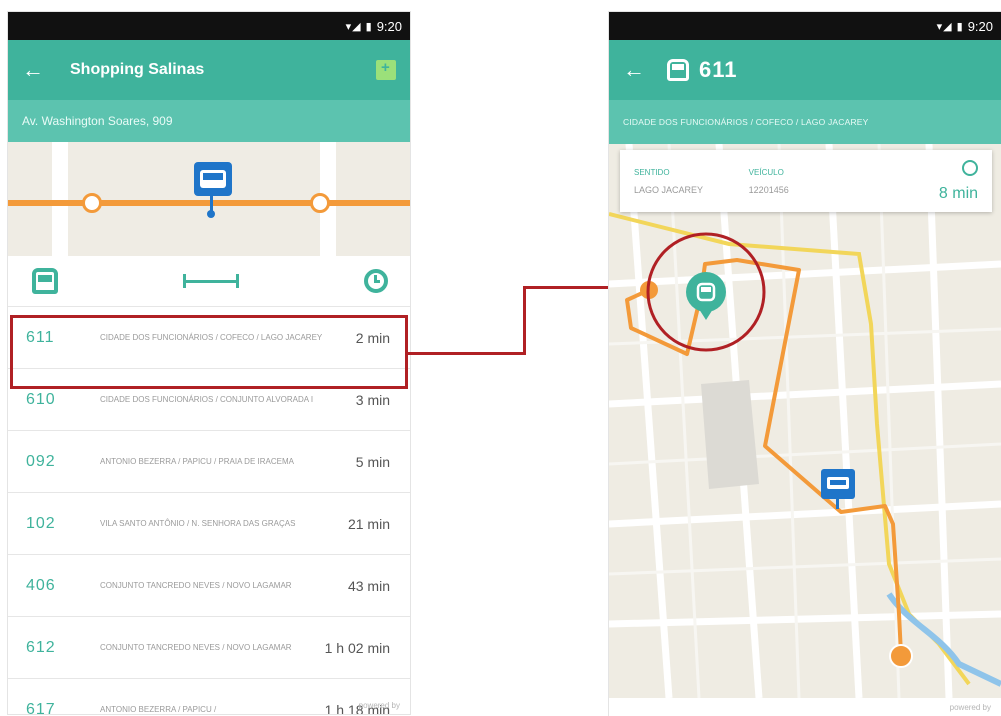  I want to click on add-stop-icon, so click(386, 69).